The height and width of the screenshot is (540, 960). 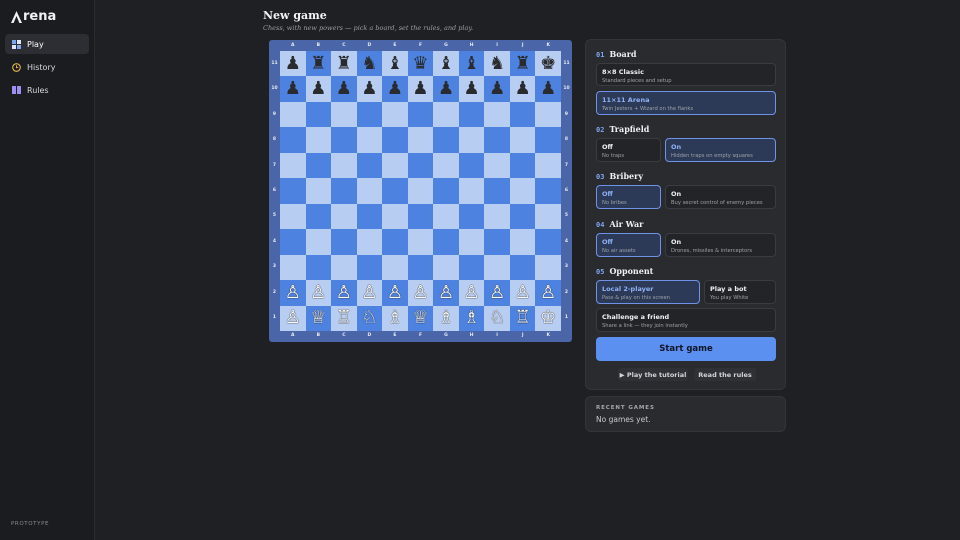 What do you see at coordinates (369, 216) in the screenshot?
I see `board-square-d5` at bounding box center [369, 216].